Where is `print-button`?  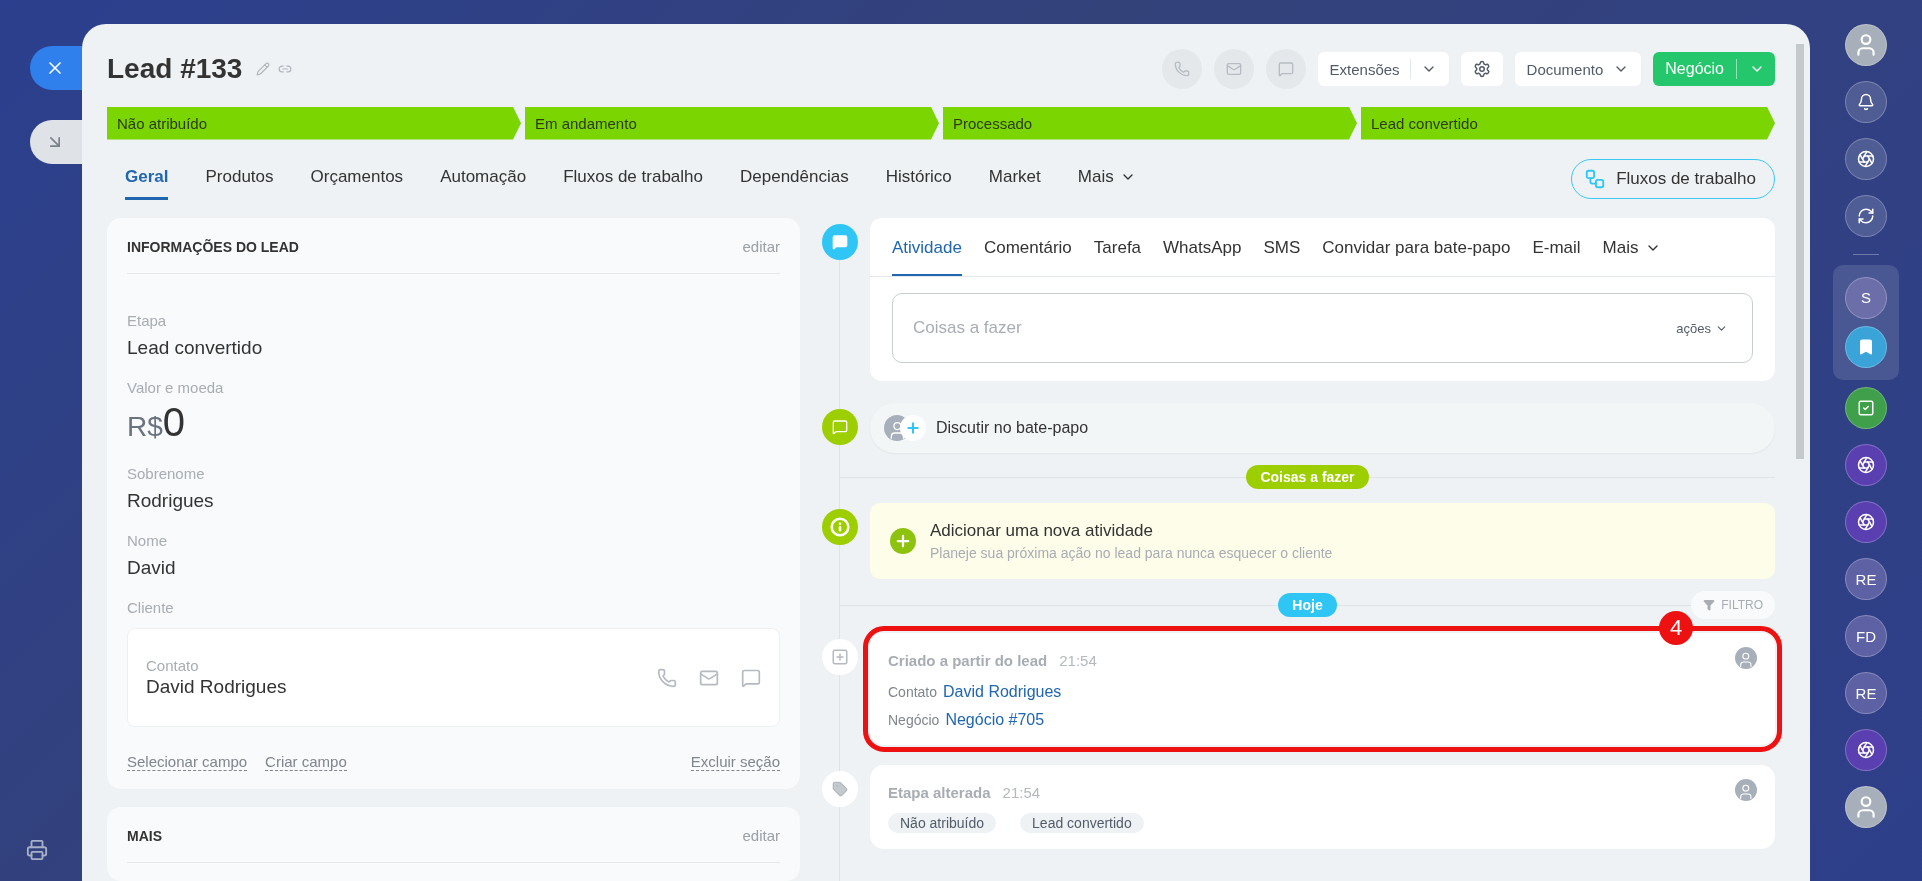
print-button is located at coordinates (37, 850).